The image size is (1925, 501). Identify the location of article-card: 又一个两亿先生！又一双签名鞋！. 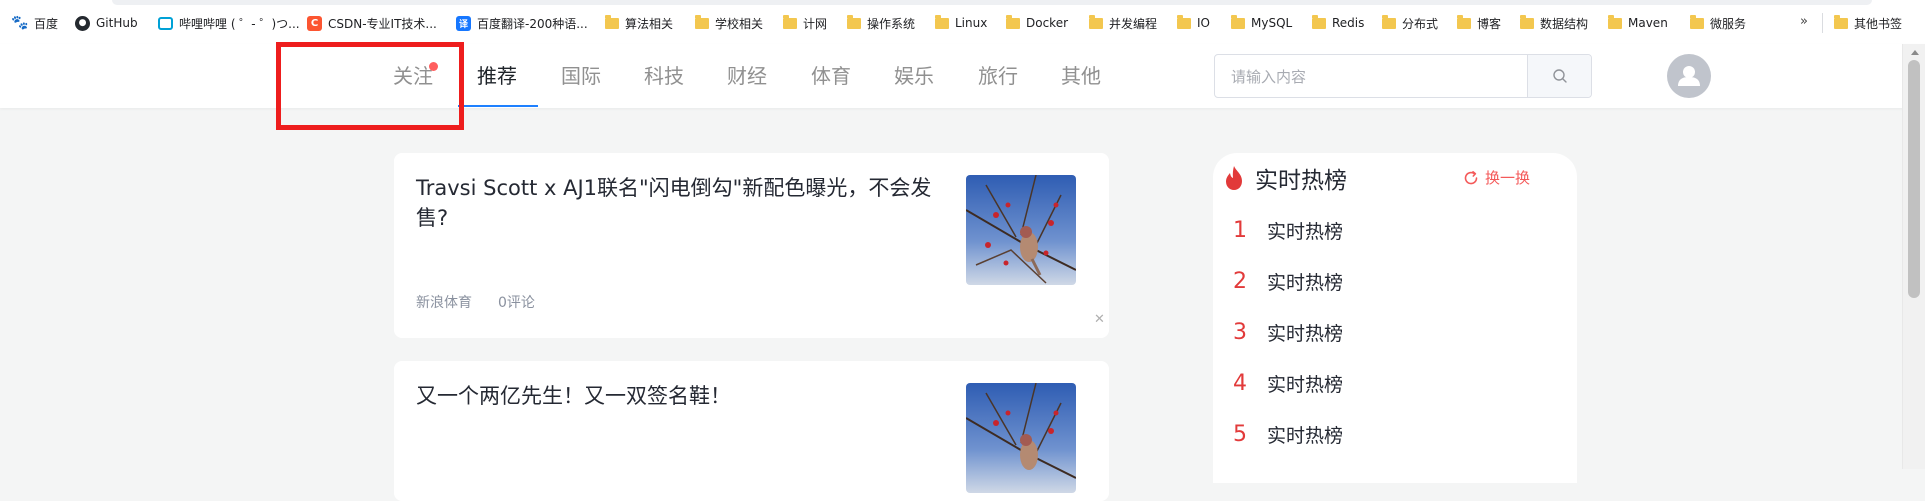
(751, 431).